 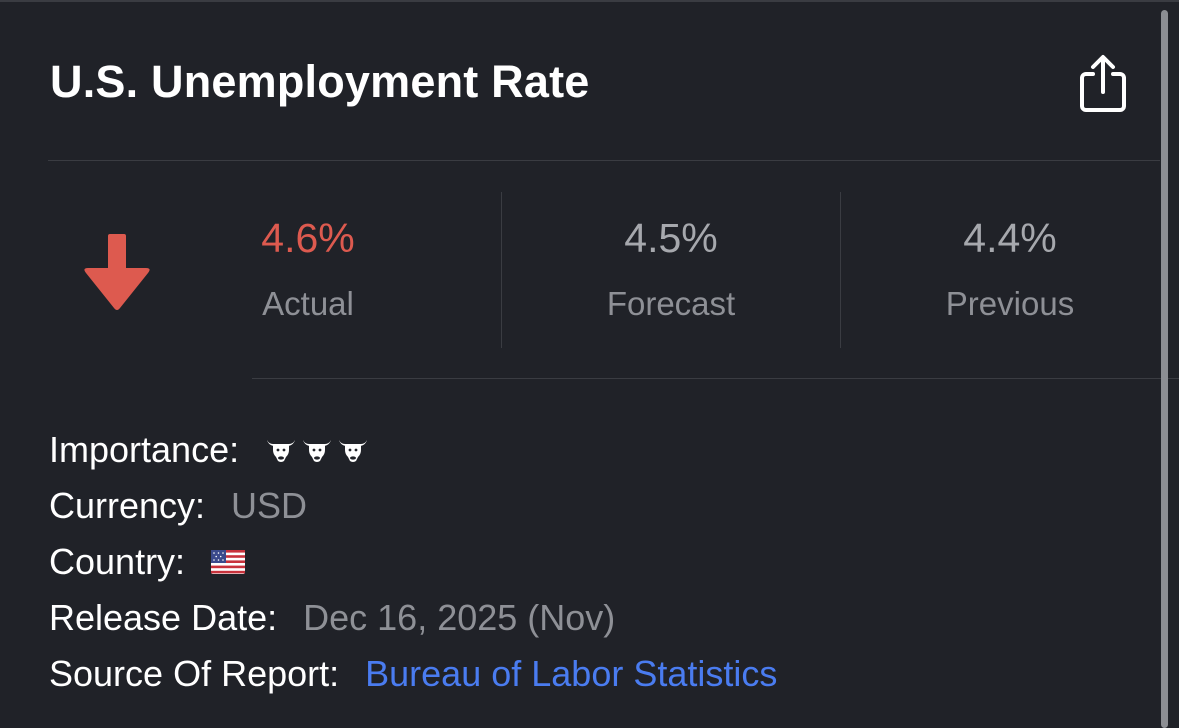 I want to click on direction-indicator, so click(x=117, y=273).